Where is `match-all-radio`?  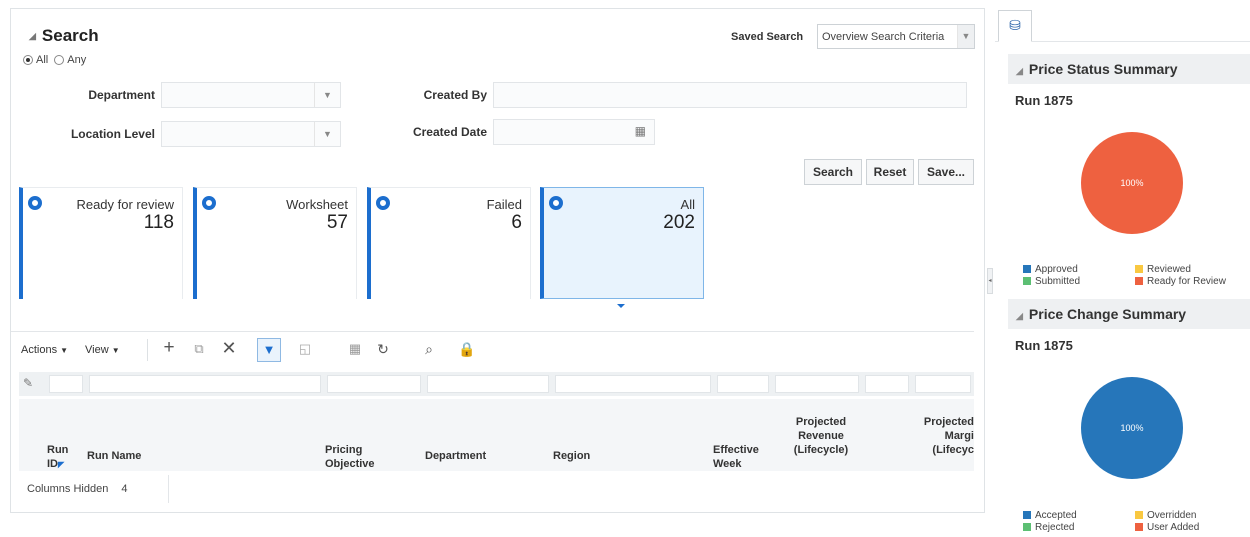 match-all-radio is located at coordinates (28, 60).